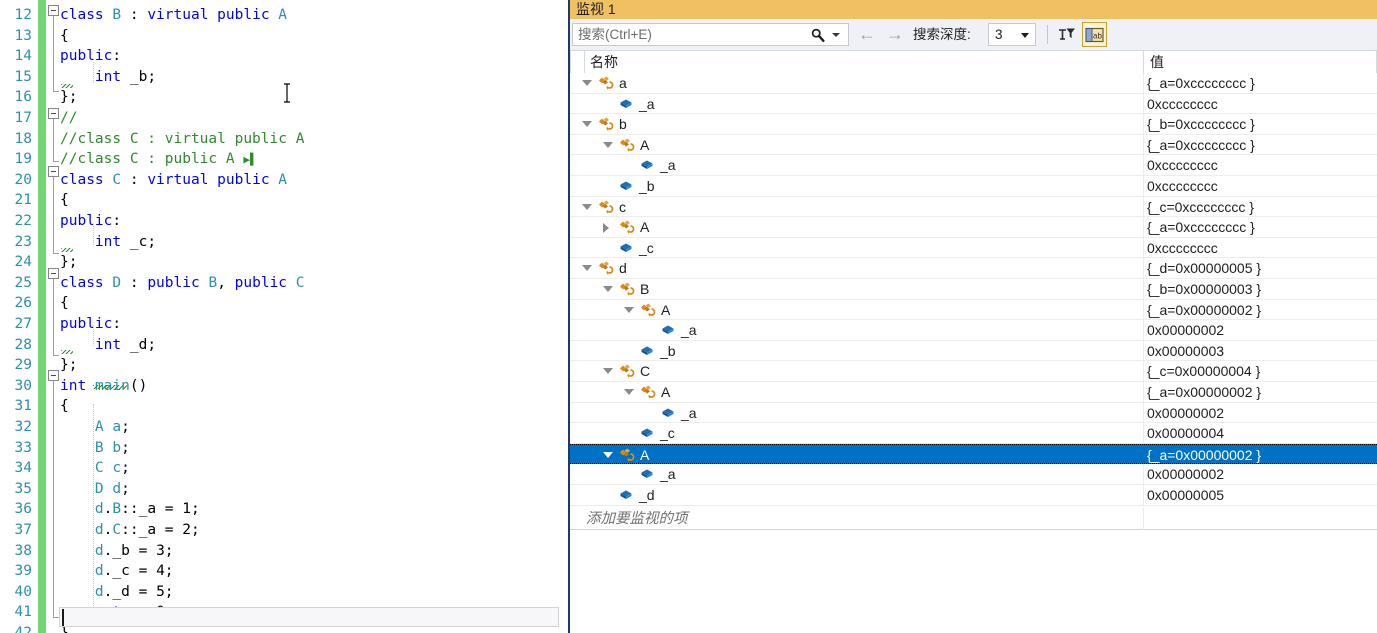  I want to click on code-text: int _b;, so click(108, 77).